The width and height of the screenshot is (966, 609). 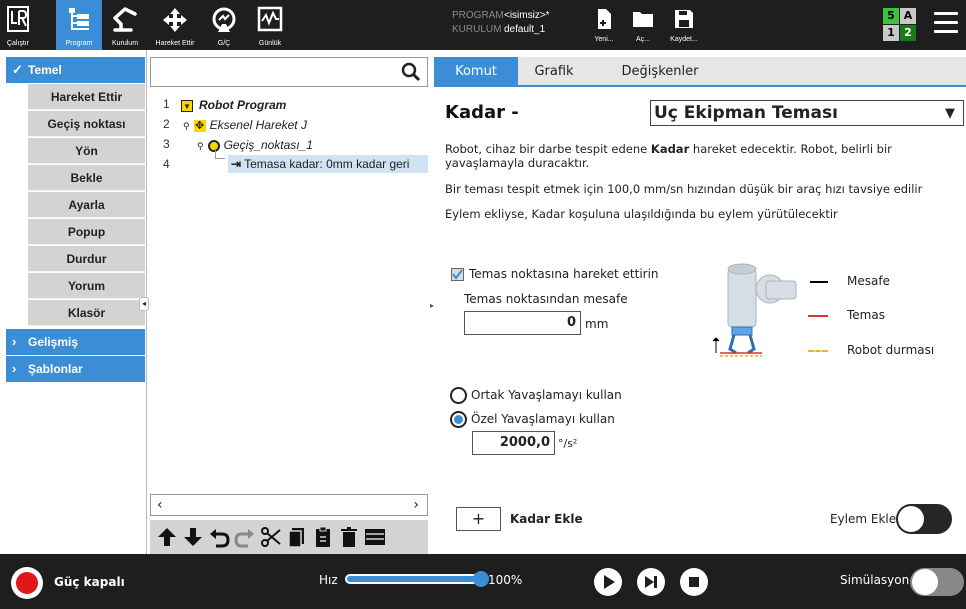 I want to click on cmd-set: Ayarla, so click(x=86, y=205).